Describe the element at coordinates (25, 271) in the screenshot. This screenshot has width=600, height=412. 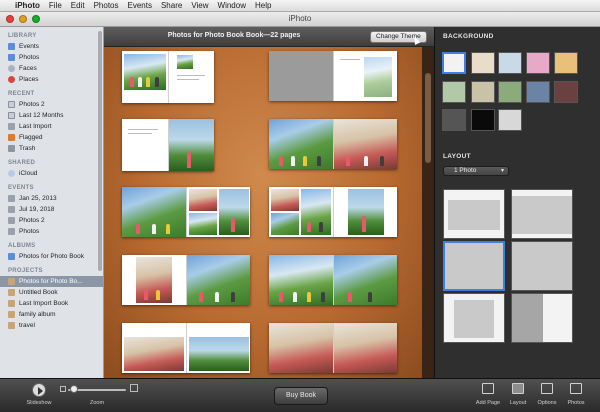
I see `sidebar-section-projects: PROJECTS` at that location.